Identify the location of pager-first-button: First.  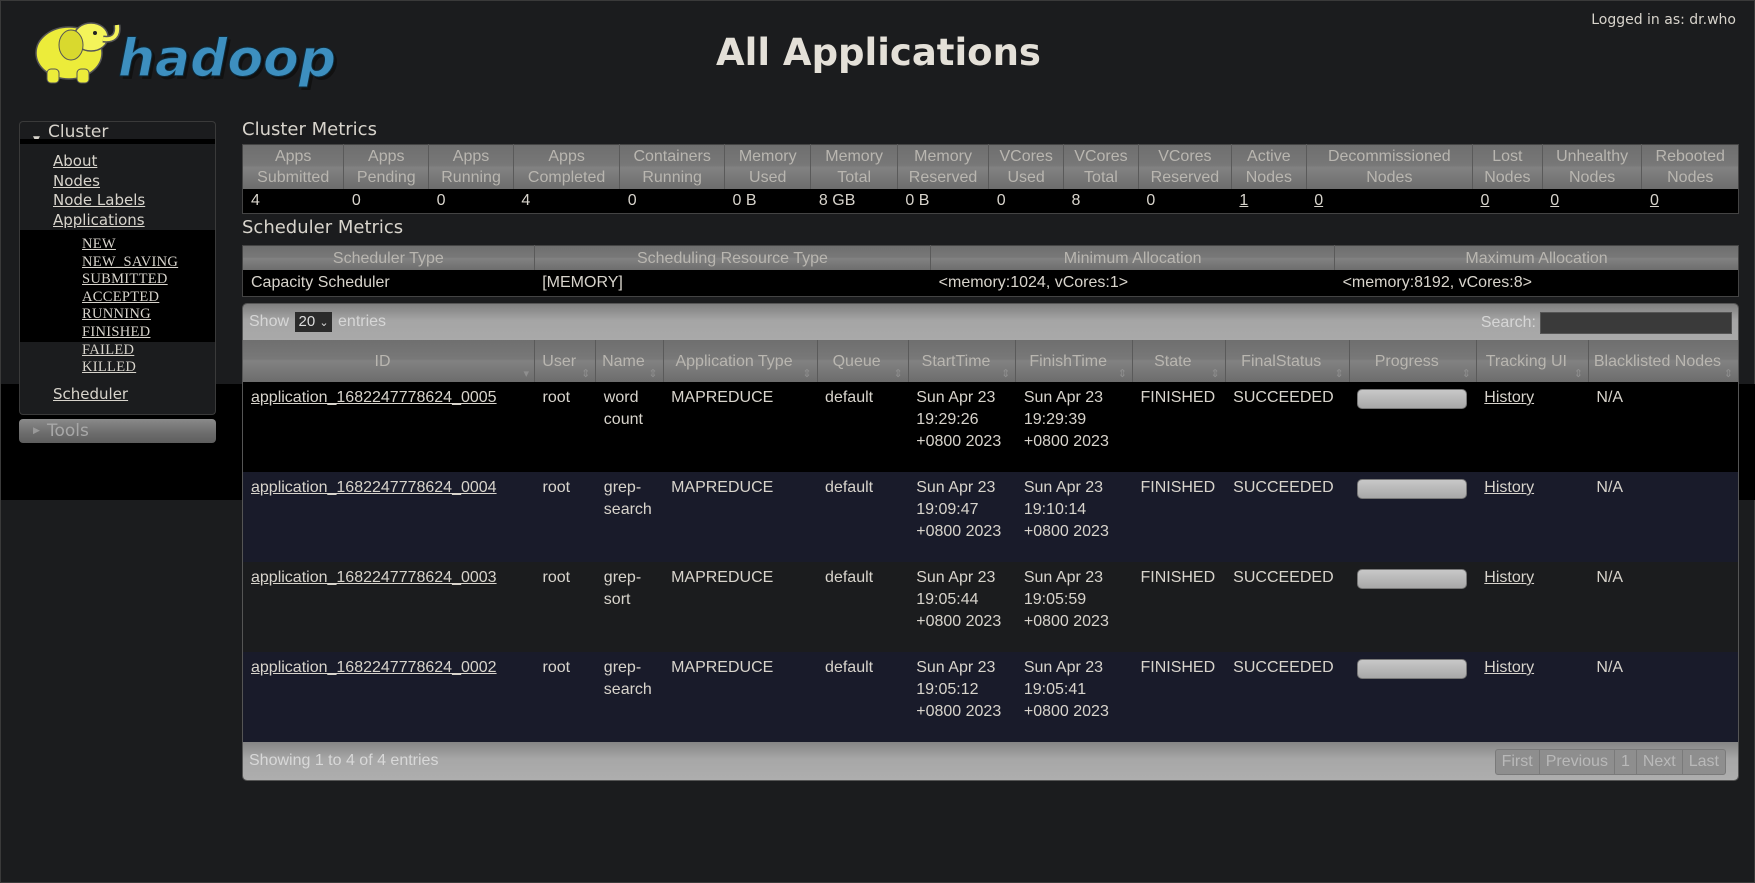
(1517, 762).